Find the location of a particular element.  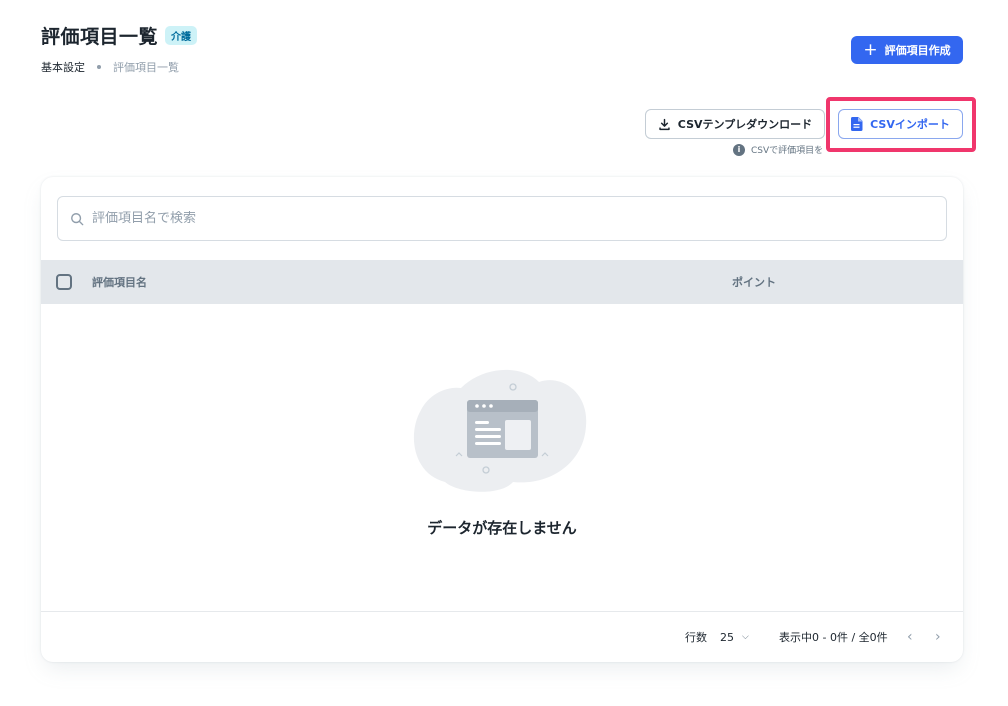

csv-hint-text: CSVで評価項目を is located at coordinates (787, 151).